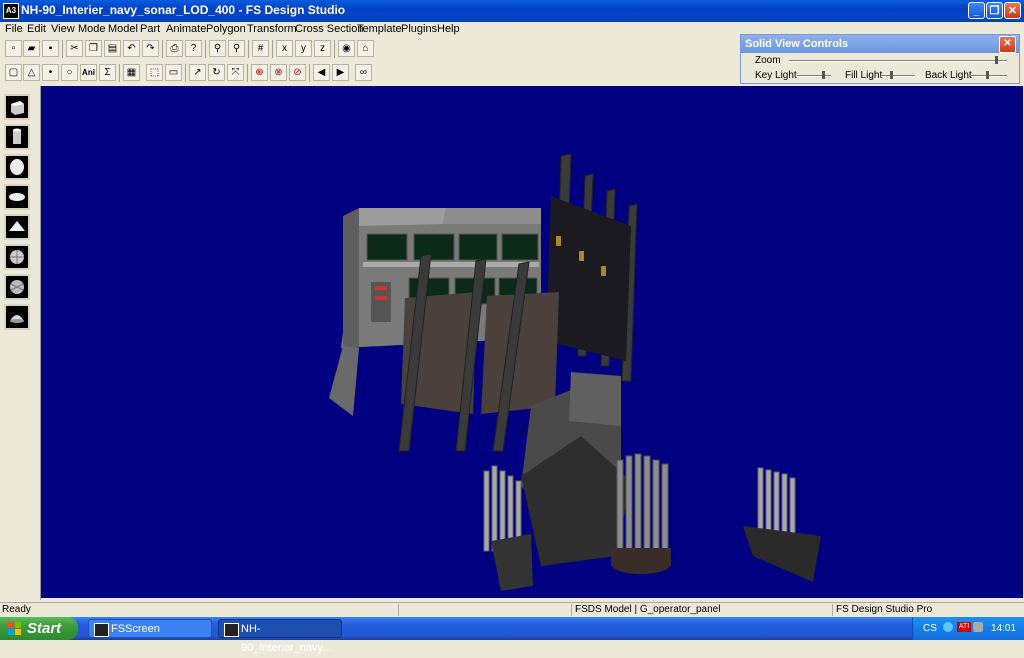  Describe the element at coordinates (123, 29) in the screenshot. I see `menu-model: Model` at that location.